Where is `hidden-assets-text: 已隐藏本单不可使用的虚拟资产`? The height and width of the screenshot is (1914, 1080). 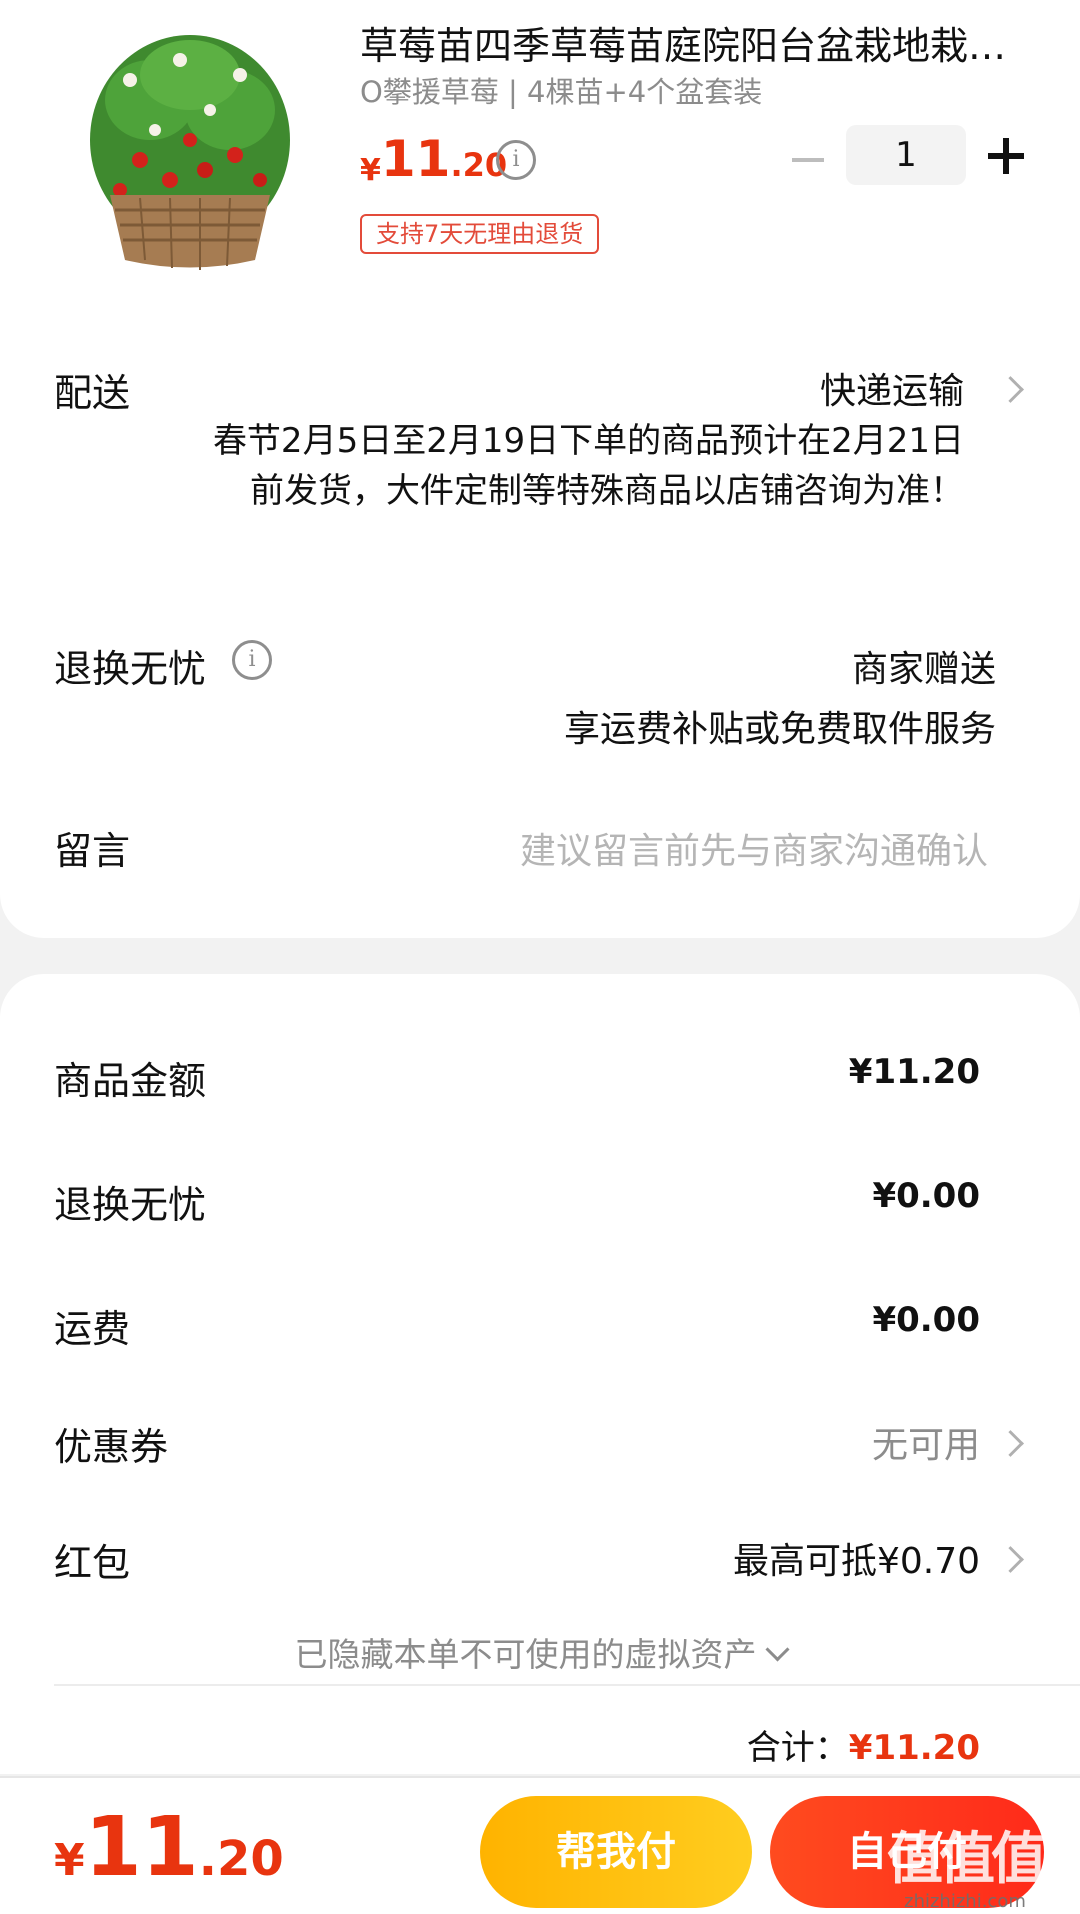 hidden-assets-text: 已隐藏本单不可使用的虚拟资产 is located at coordinates (525, 1654).